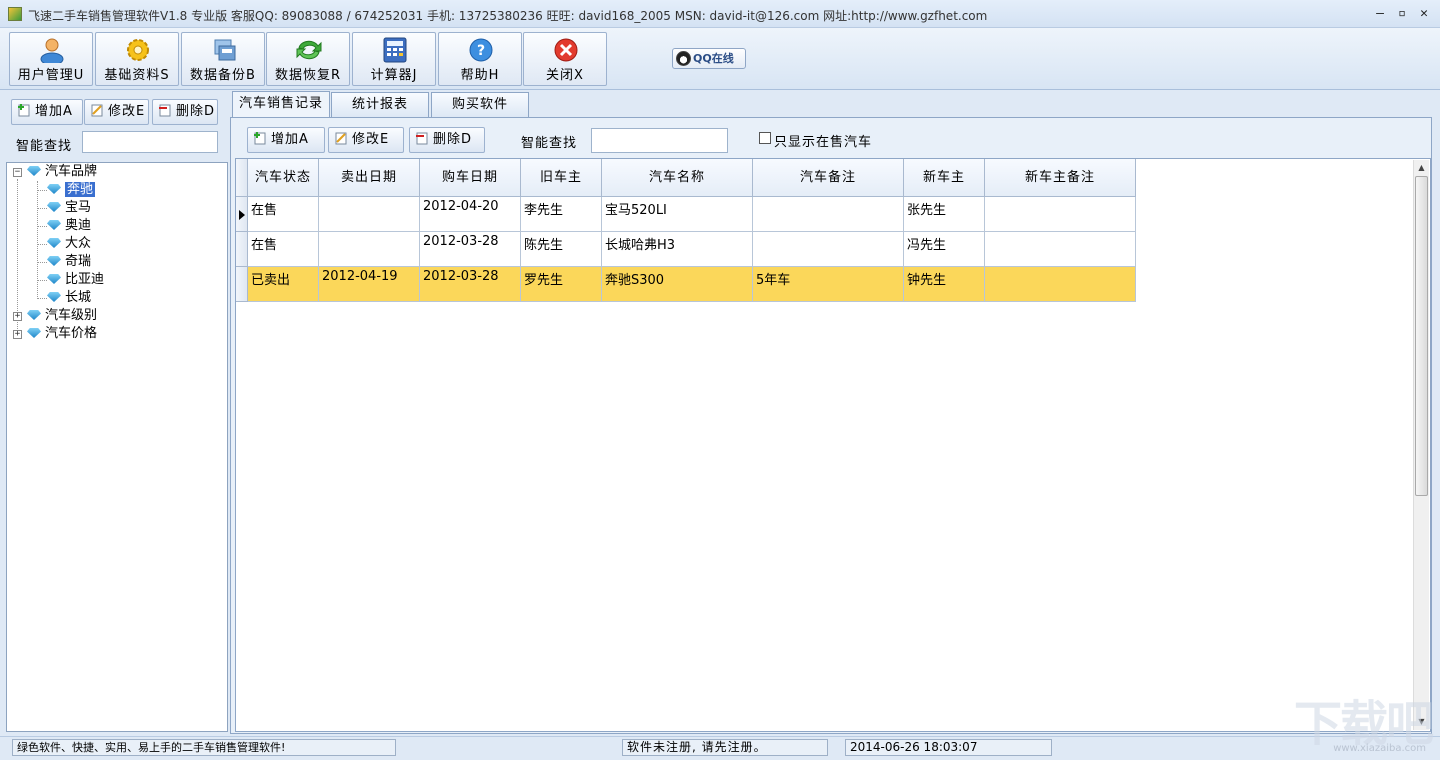  What do you see at coordinates (71, 190) in the screenshot?
I see `tree-node-brand-0: 奔驰` at bounding box center [71, 190].